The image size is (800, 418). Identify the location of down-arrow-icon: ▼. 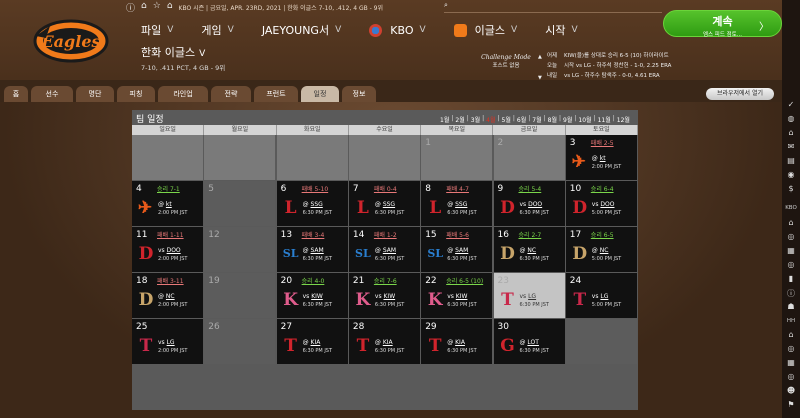
(540, 78).